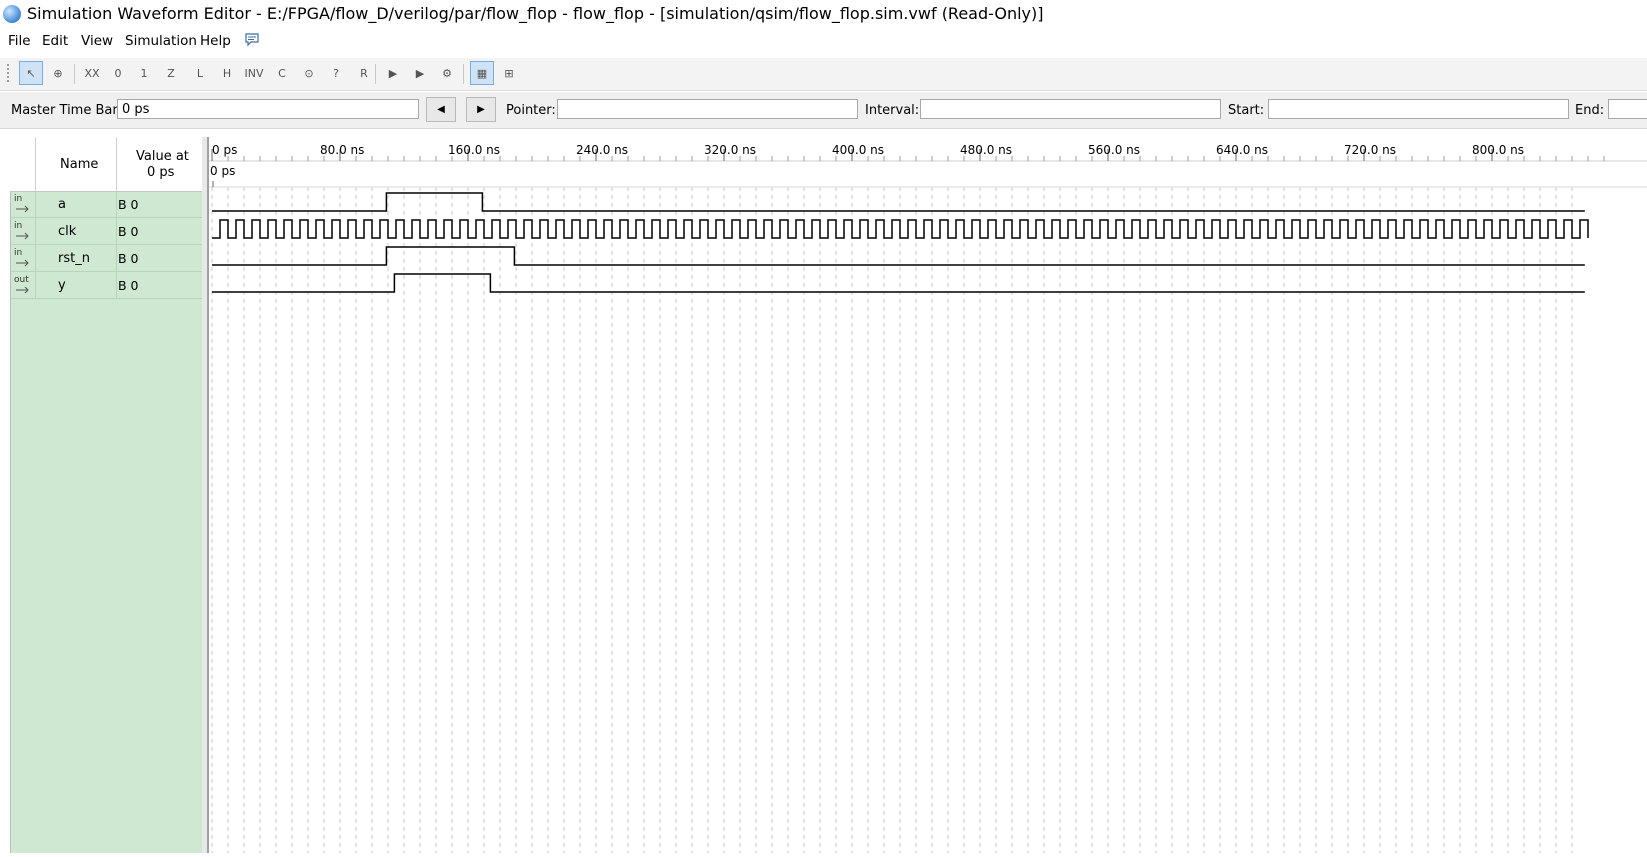 This screenshot has height=857, width=1647. Describe the element at coordinates (215, 41) in the screenshot. I see `menu-help: Help` at that location.